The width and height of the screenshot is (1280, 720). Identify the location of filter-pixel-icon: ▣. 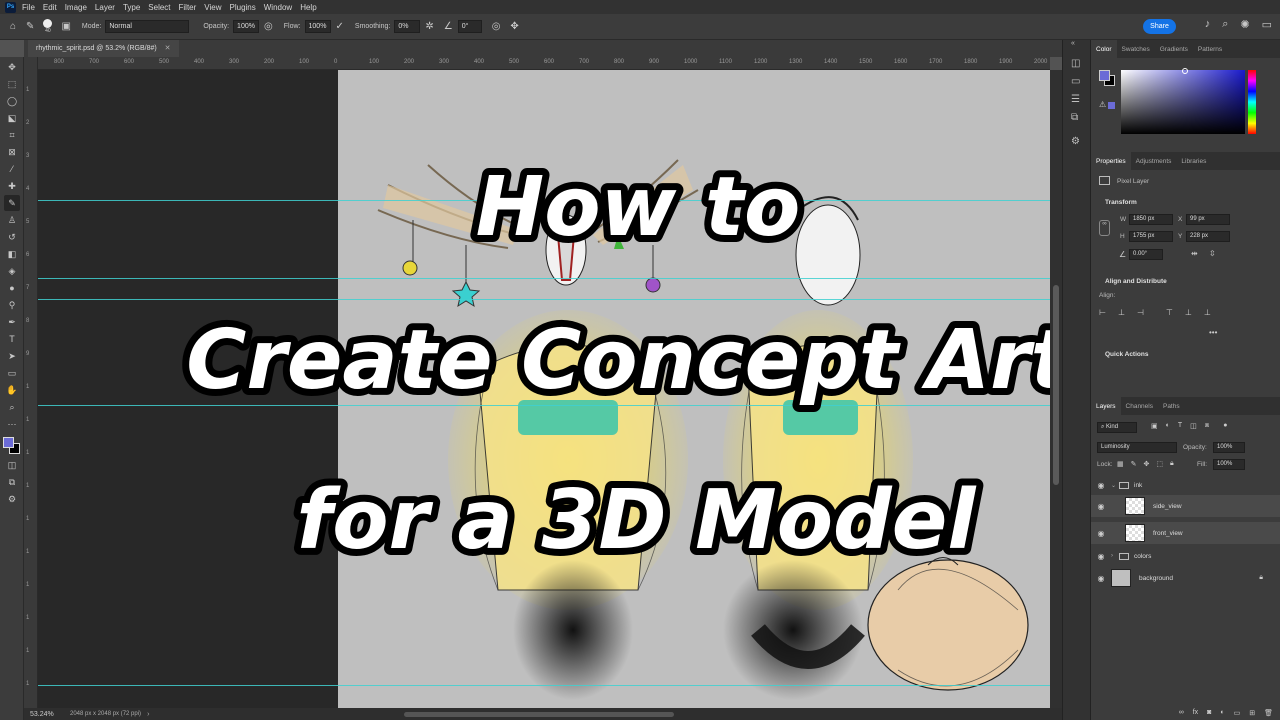
(1154, 426).